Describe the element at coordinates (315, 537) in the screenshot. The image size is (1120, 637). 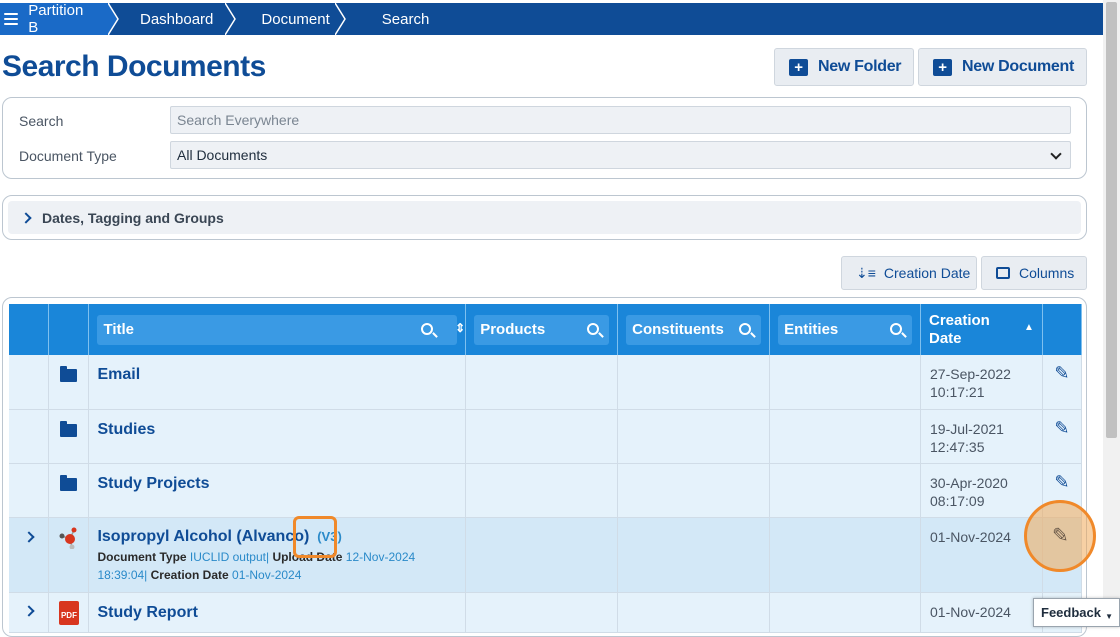
I see `version-highlight-ring` at that location.